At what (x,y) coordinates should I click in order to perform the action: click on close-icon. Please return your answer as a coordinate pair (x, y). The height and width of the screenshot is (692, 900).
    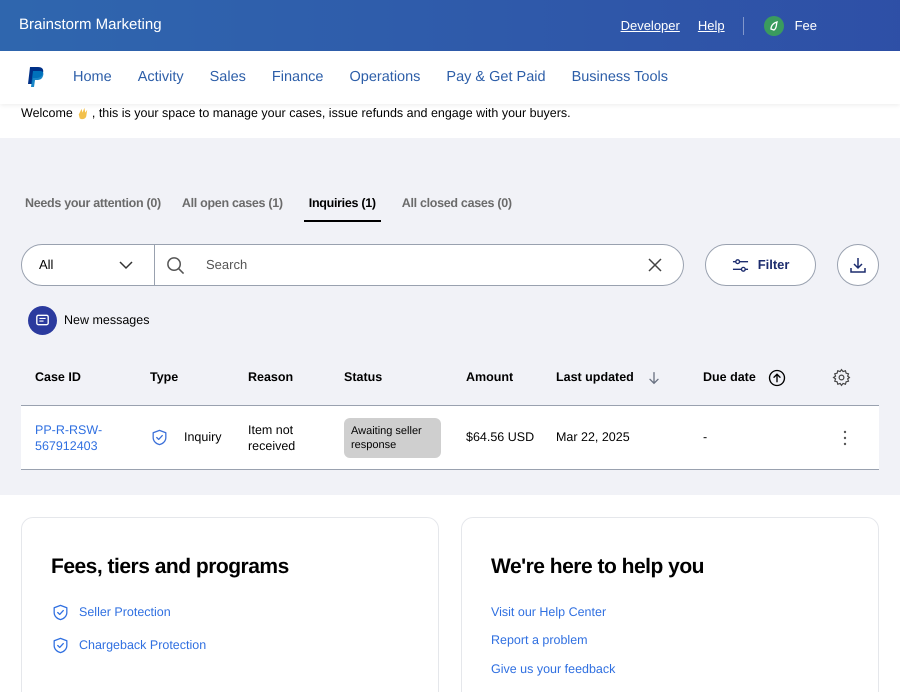
    Looking at the image, I should click on (655, 265).